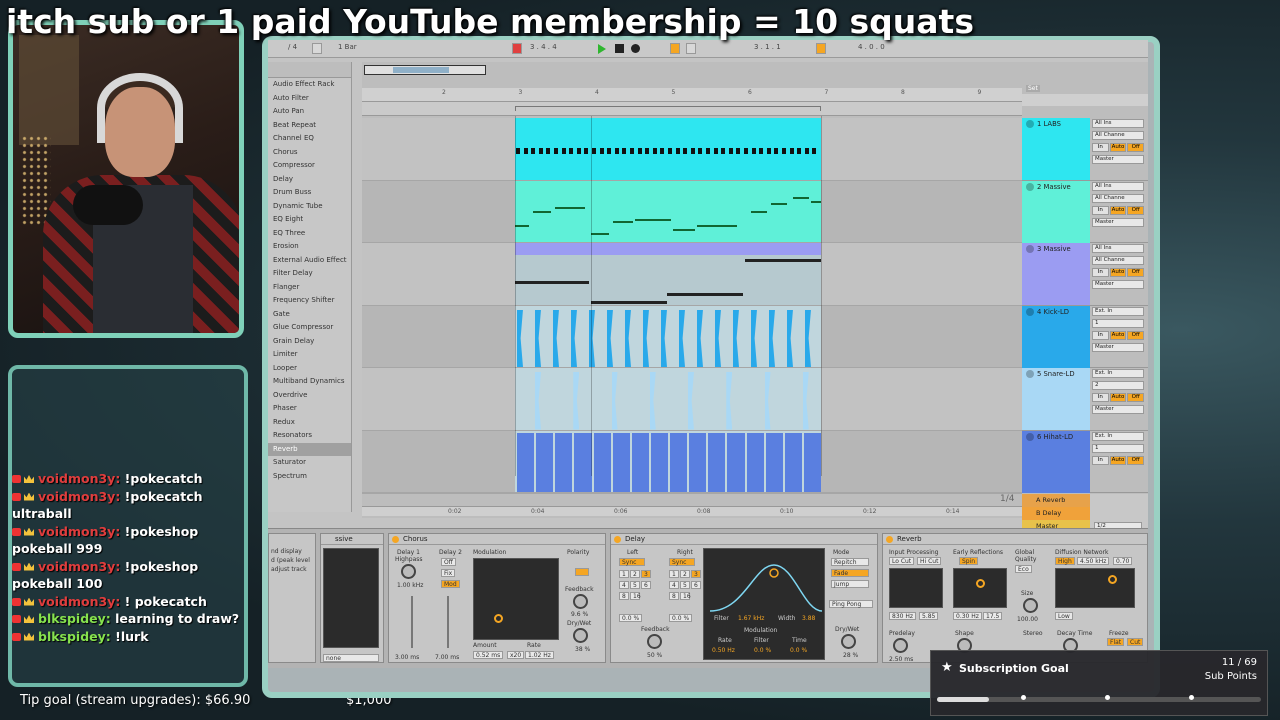 This screenshot has height=720, width=1280. Describe the element at coordinates (309, 449) in the screenshot. I see `browser-item: Reverb` at that location.